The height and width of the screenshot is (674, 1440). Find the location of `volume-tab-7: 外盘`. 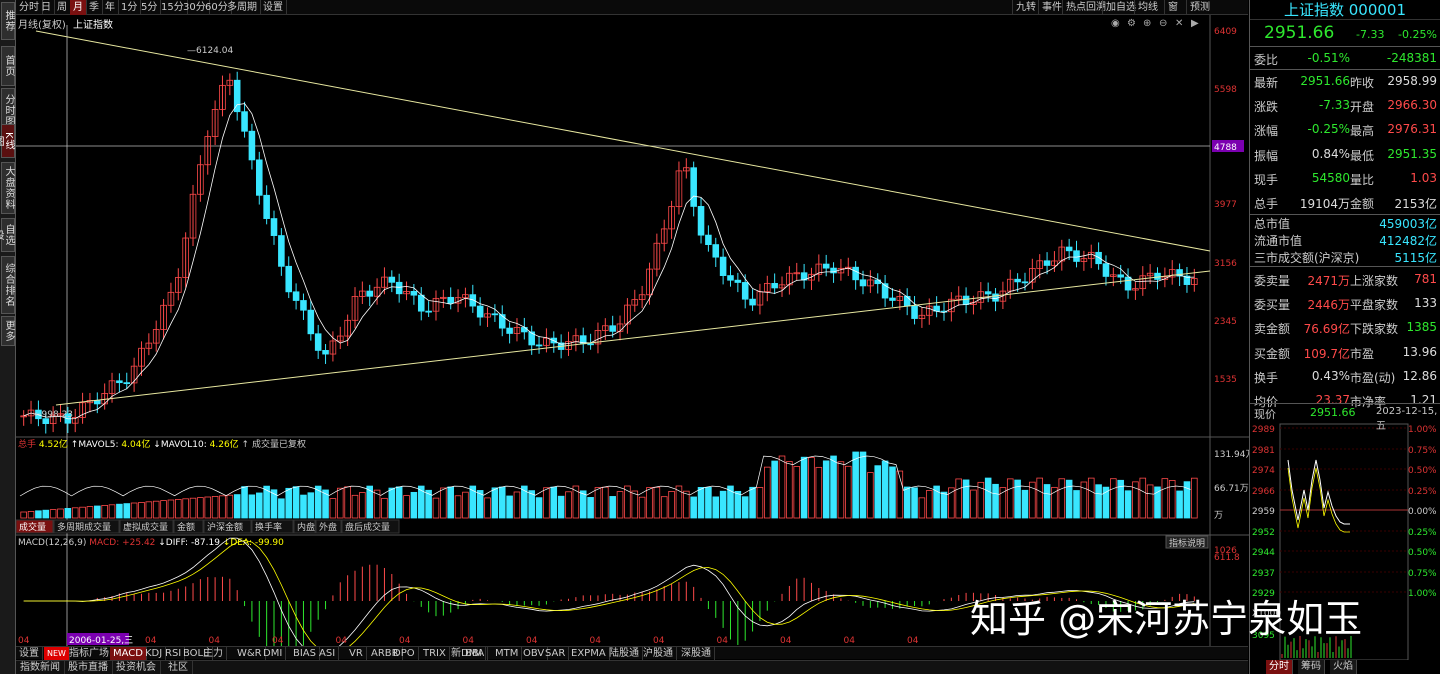

volume-tab-7: 外盘 is located at coordinates (328, 526).